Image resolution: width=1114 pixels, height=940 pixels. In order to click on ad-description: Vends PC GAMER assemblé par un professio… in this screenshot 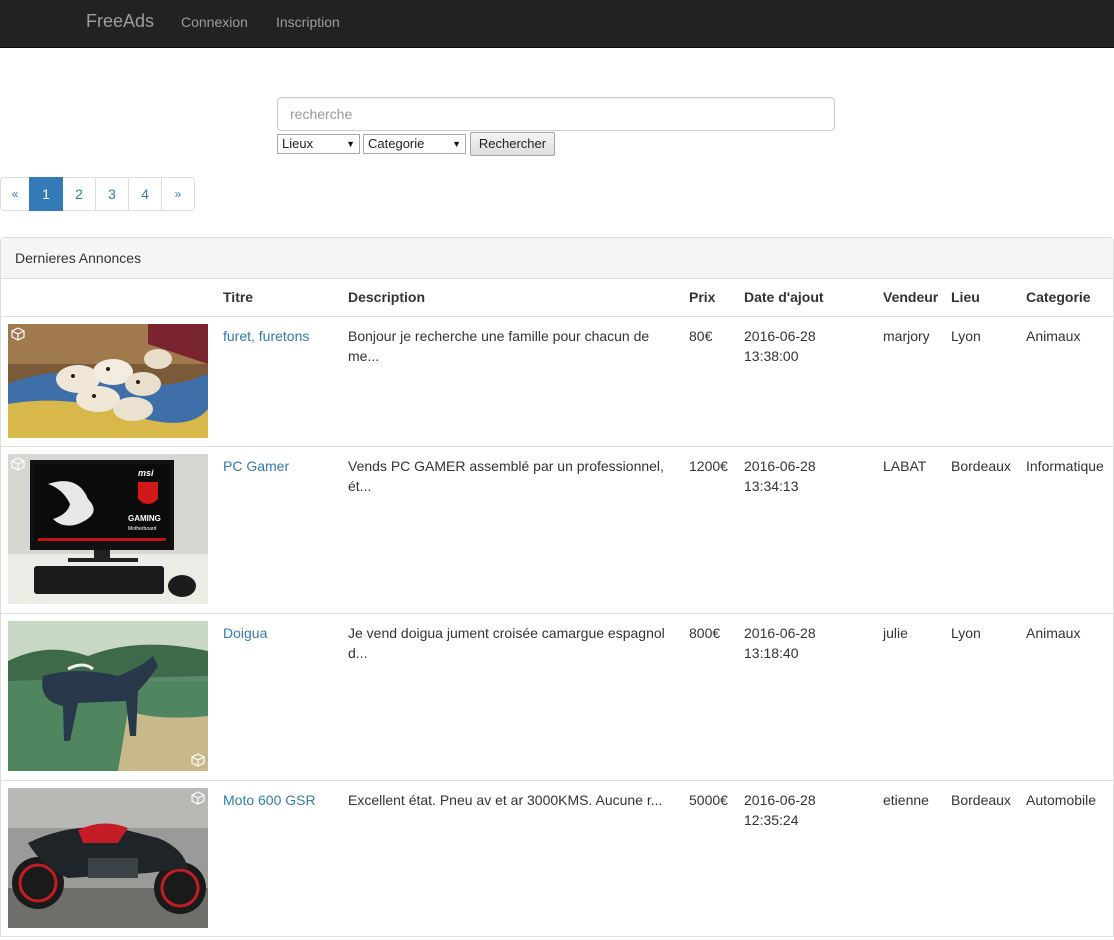, I will do `click(513, 476)`.